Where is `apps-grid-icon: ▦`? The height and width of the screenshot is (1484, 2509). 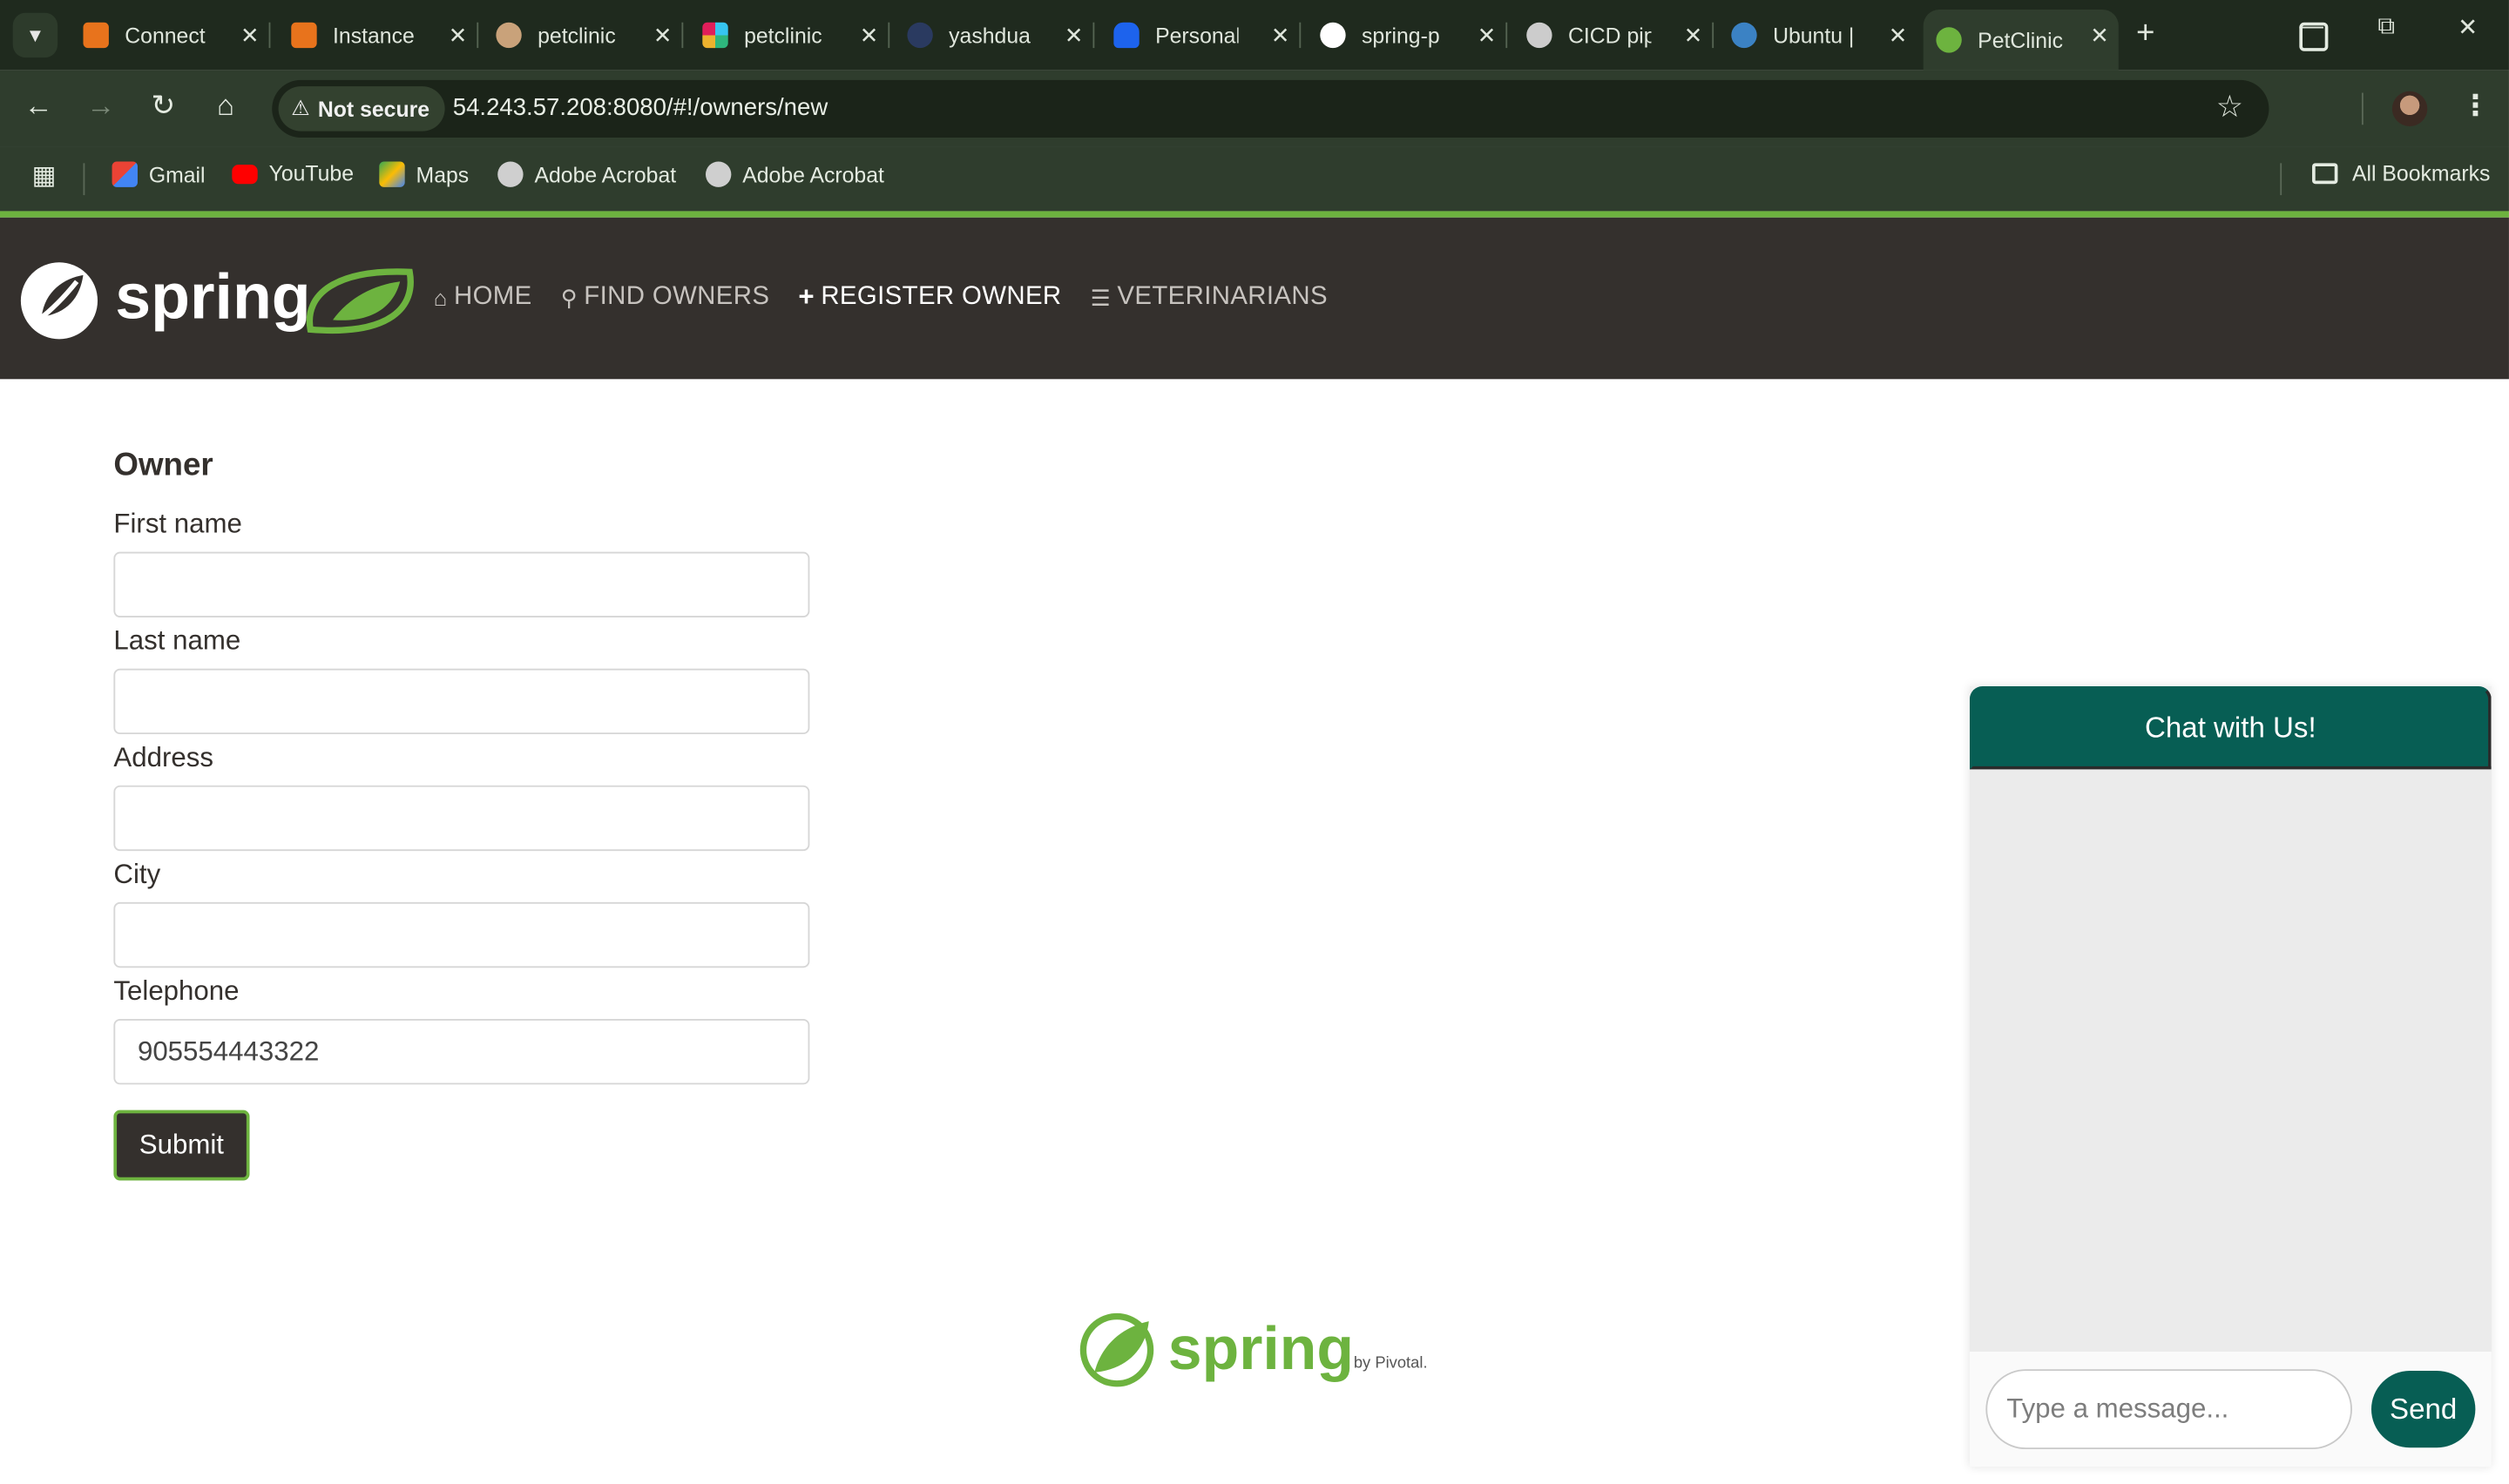 apps-grid-icon: ▦ is located at coordinates (44, 176).